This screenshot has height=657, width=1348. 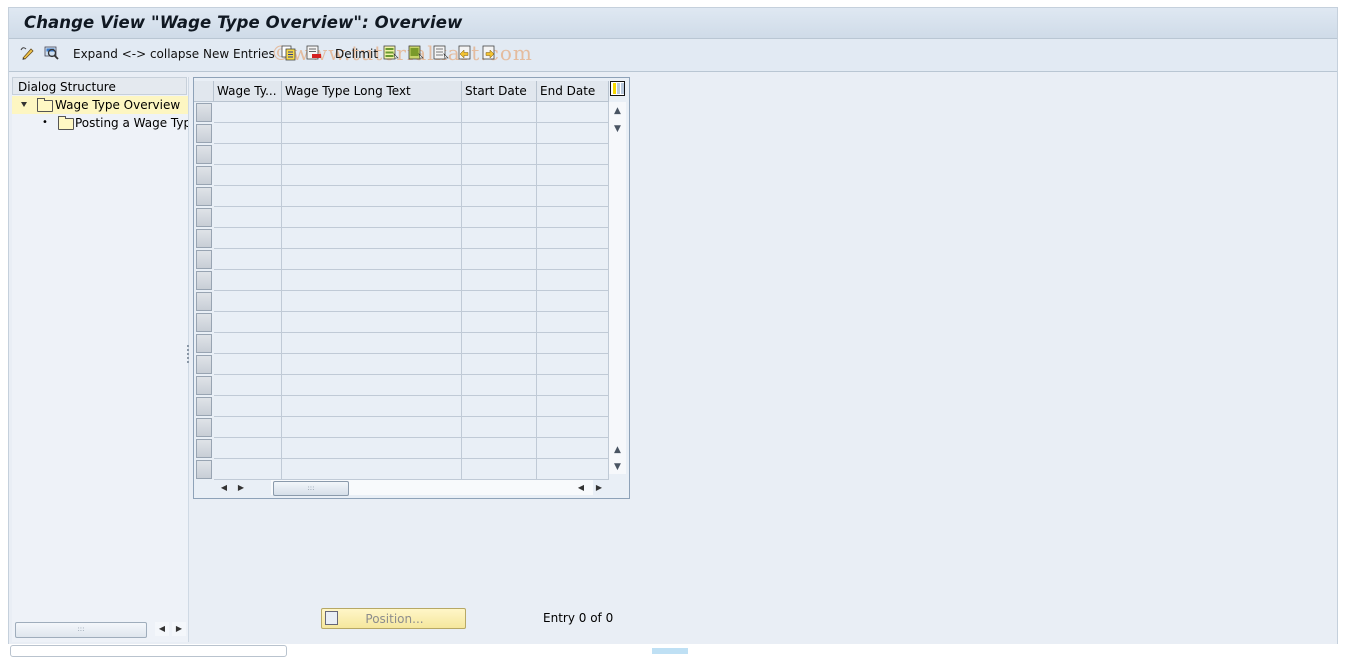 I want to click on splitter-handle, so click(x=188, y=355).